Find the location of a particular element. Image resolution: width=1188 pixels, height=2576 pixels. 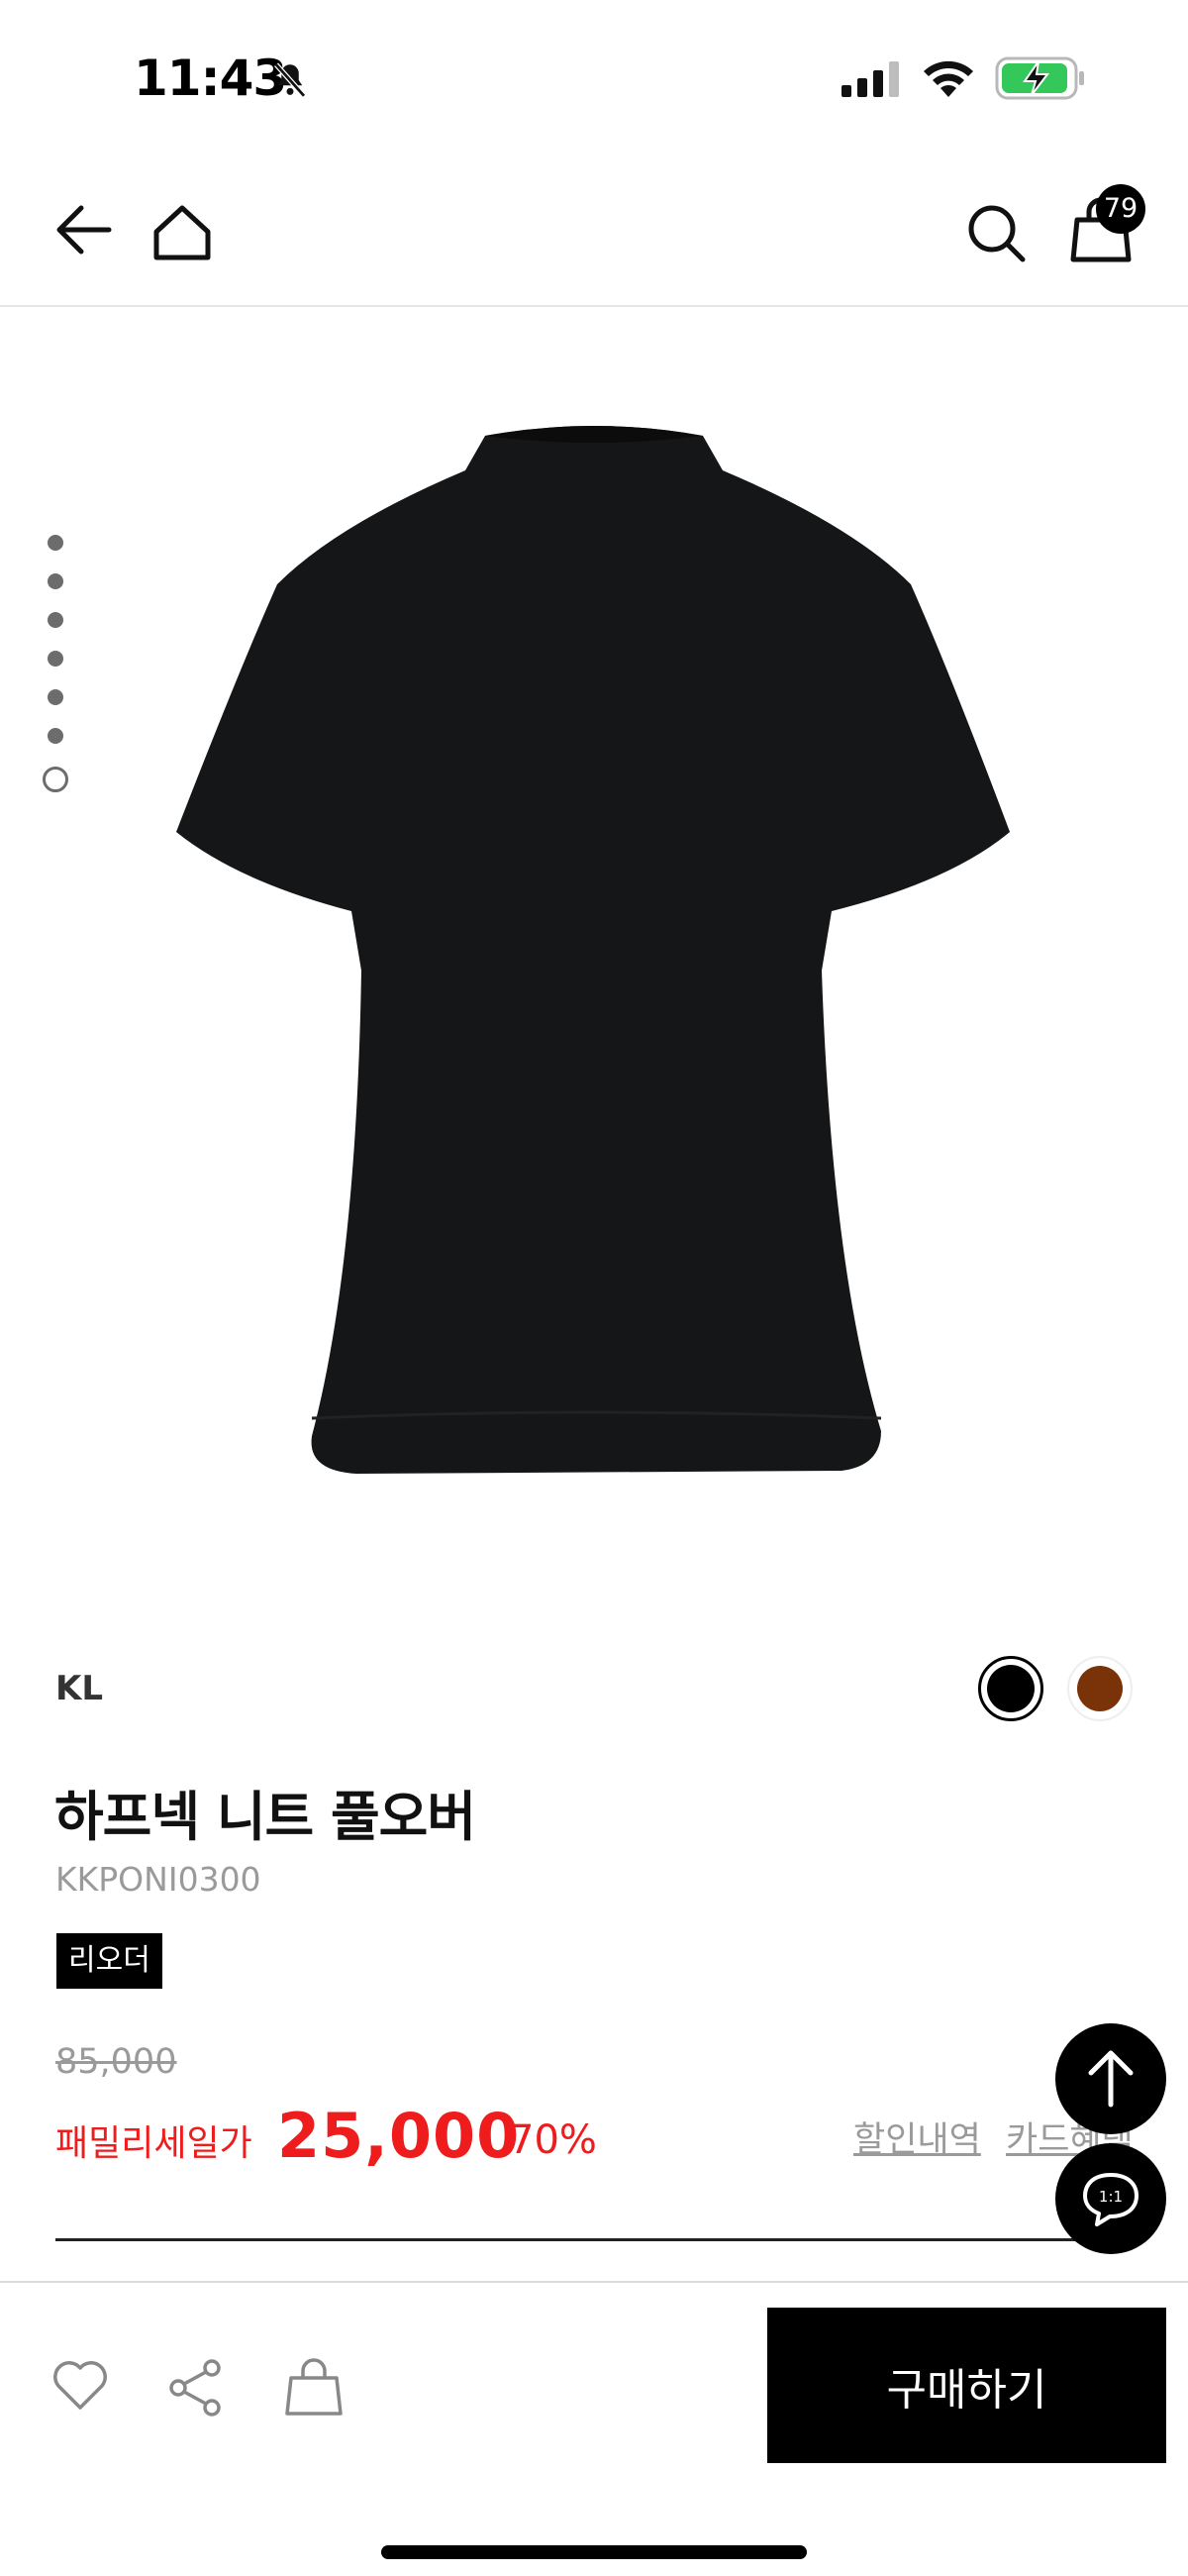

chat-label: 1:1 is located at coordinates (1111, 2197).